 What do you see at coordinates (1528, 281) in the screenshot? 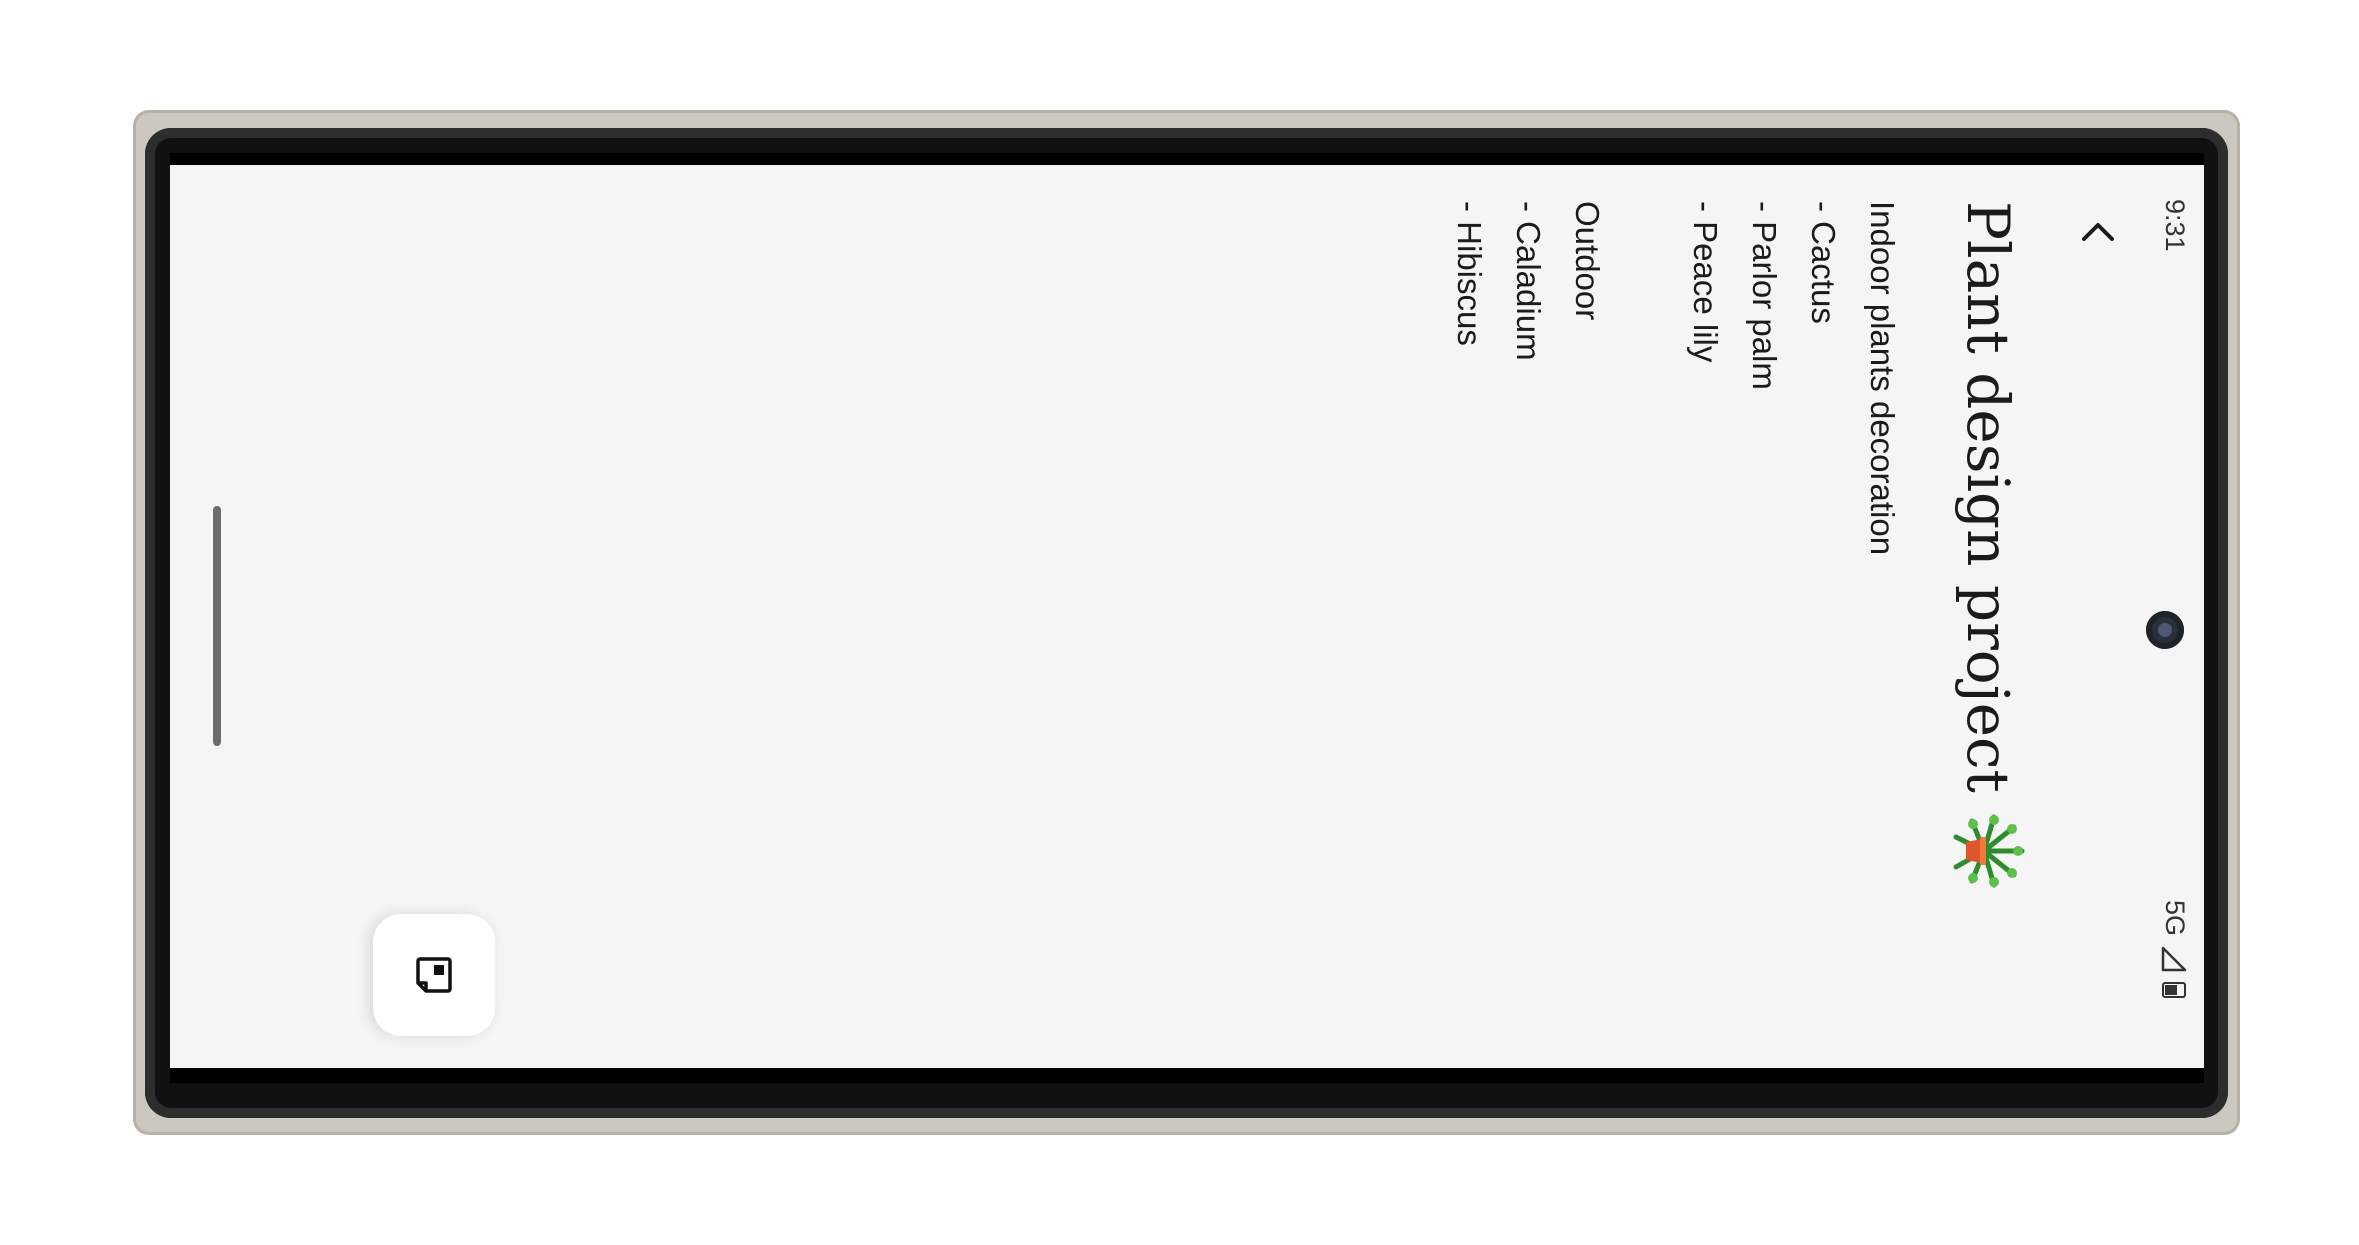
I see `note-line: - Caladium` at bounding box center [1528, 281].